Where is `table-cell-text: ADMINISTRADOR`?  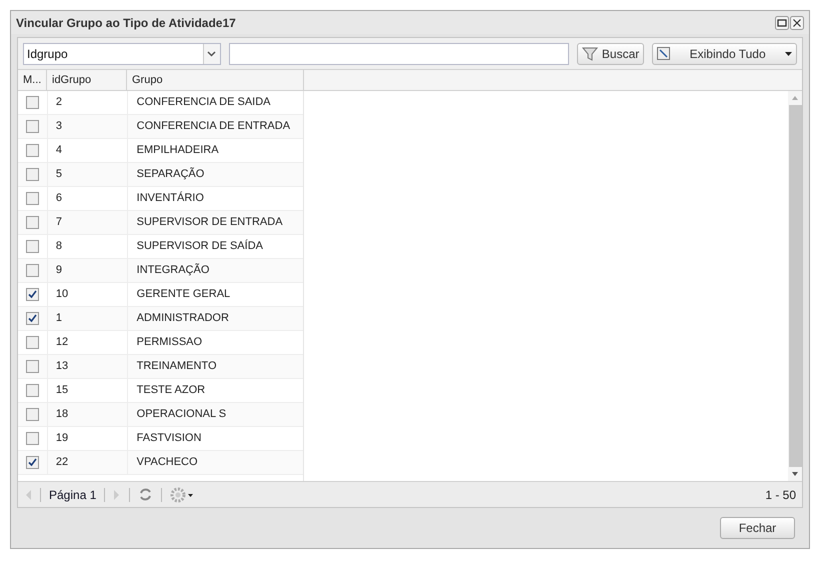
table-cell-text: ADMINISTRADOR is located at coordinates (182, 318).